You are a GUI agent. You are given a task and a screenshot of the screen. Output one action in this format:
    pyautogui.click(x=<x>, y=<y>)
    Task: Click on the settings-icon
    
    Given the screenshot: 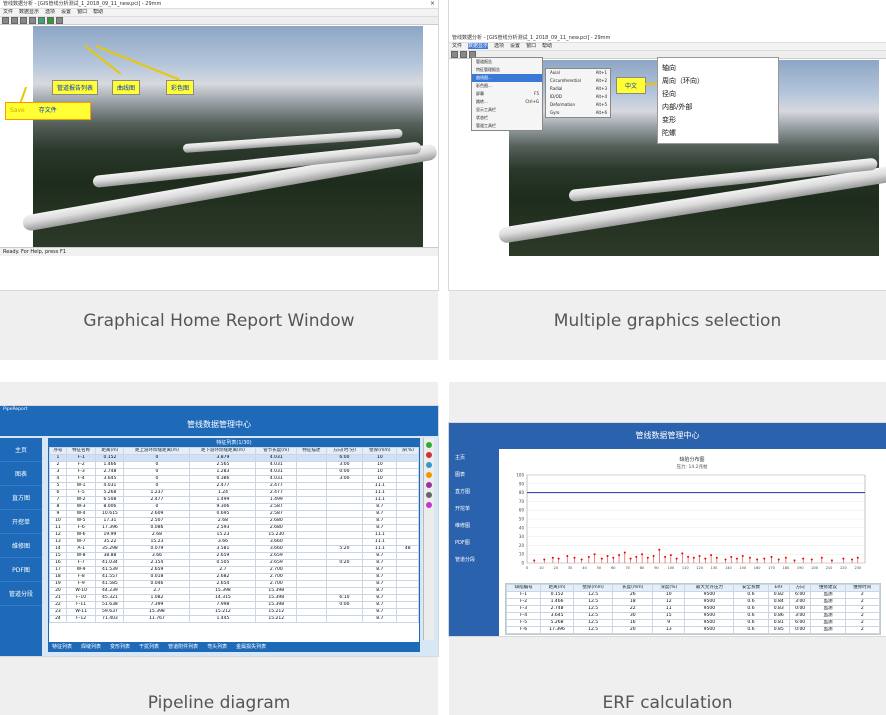 What is the action you would take?
    pyautogui.click(x=429, y=505)
    